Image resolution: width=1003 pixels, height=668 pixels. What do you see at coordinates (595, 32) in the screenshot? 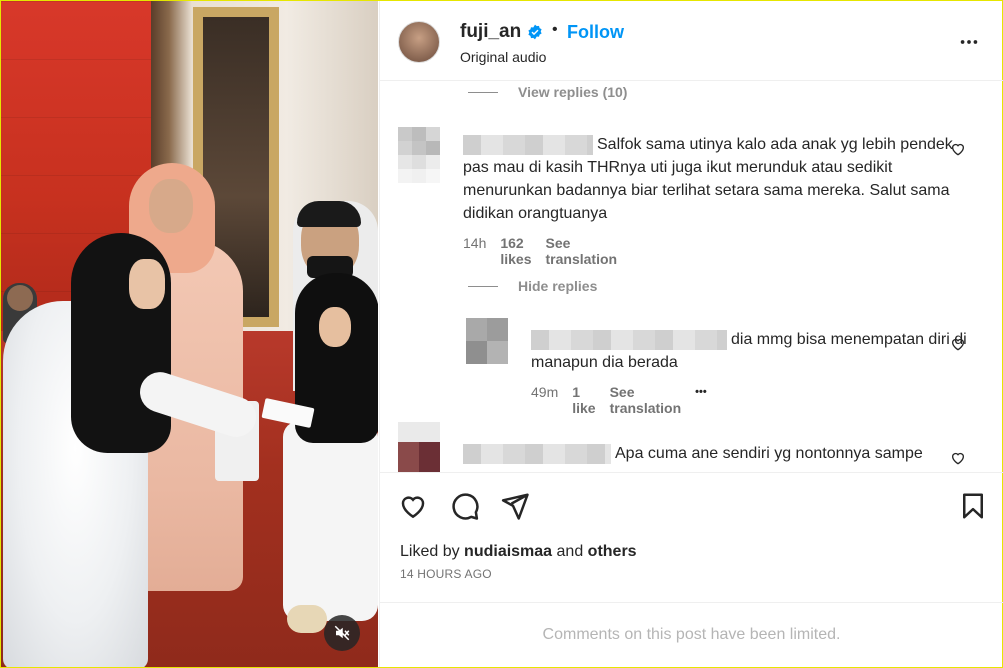
I see `follow-button: Follow` at bounding box center [595, 32].